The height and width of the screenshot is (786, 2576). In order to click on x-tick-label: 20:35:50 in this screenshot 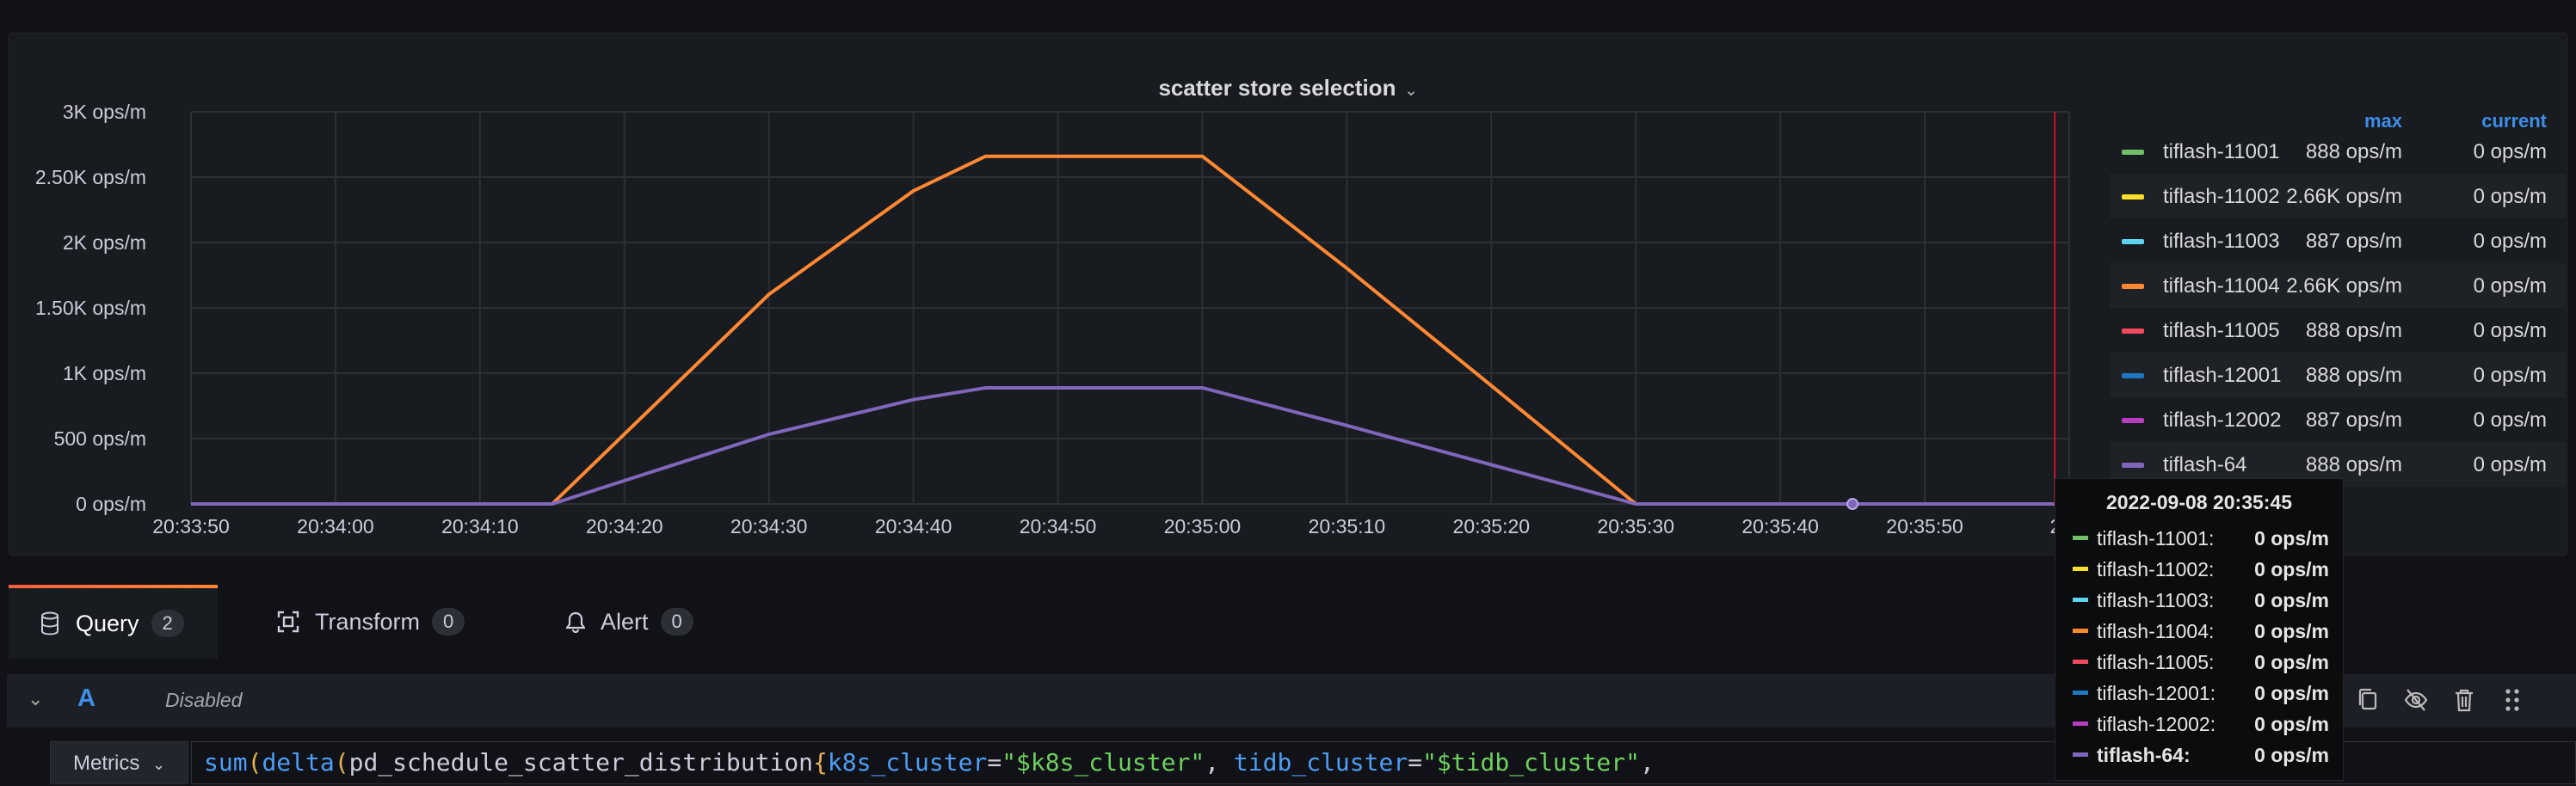, I will do `click(1925, 526)`.